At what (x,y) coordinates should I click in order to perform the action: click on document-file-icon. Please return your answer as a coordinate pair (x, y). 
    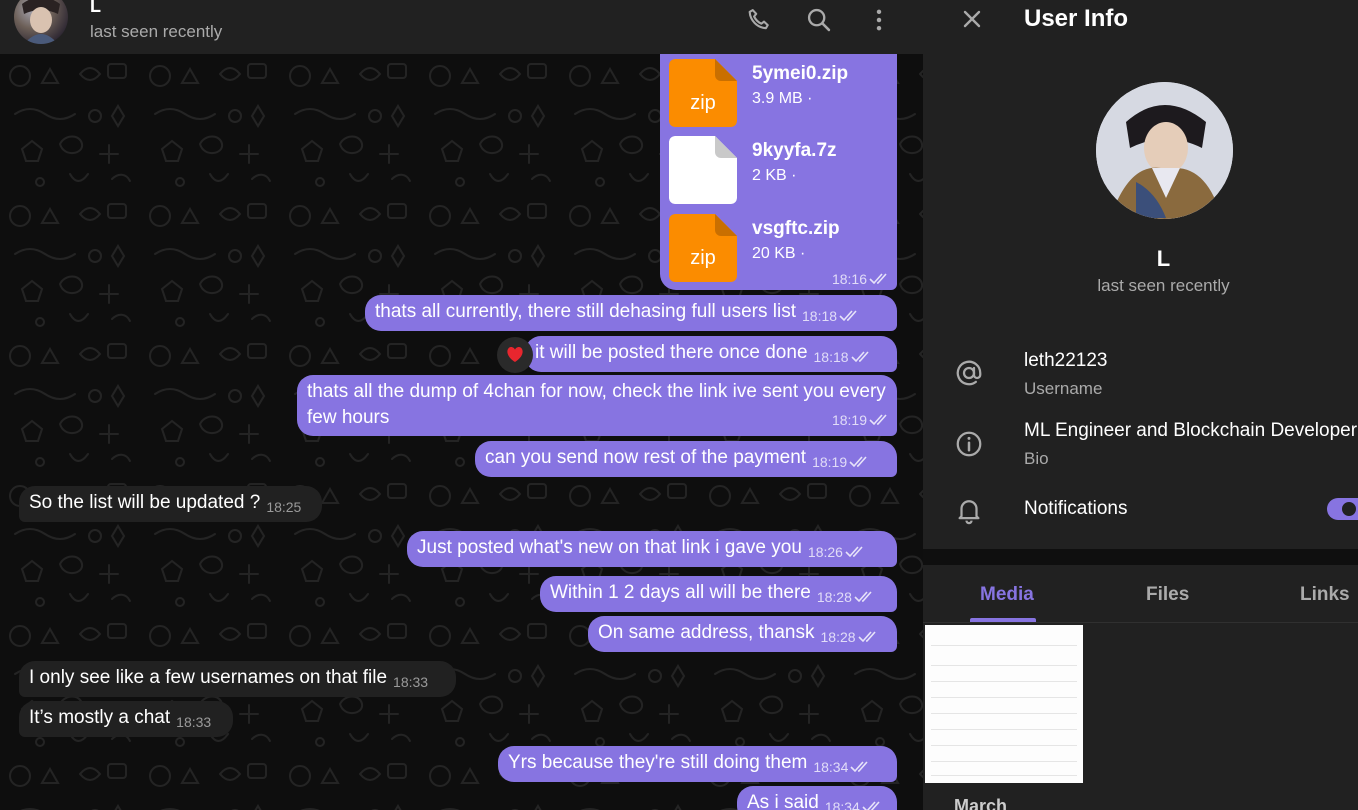
    Looking at the image, I should click on (703, 170).